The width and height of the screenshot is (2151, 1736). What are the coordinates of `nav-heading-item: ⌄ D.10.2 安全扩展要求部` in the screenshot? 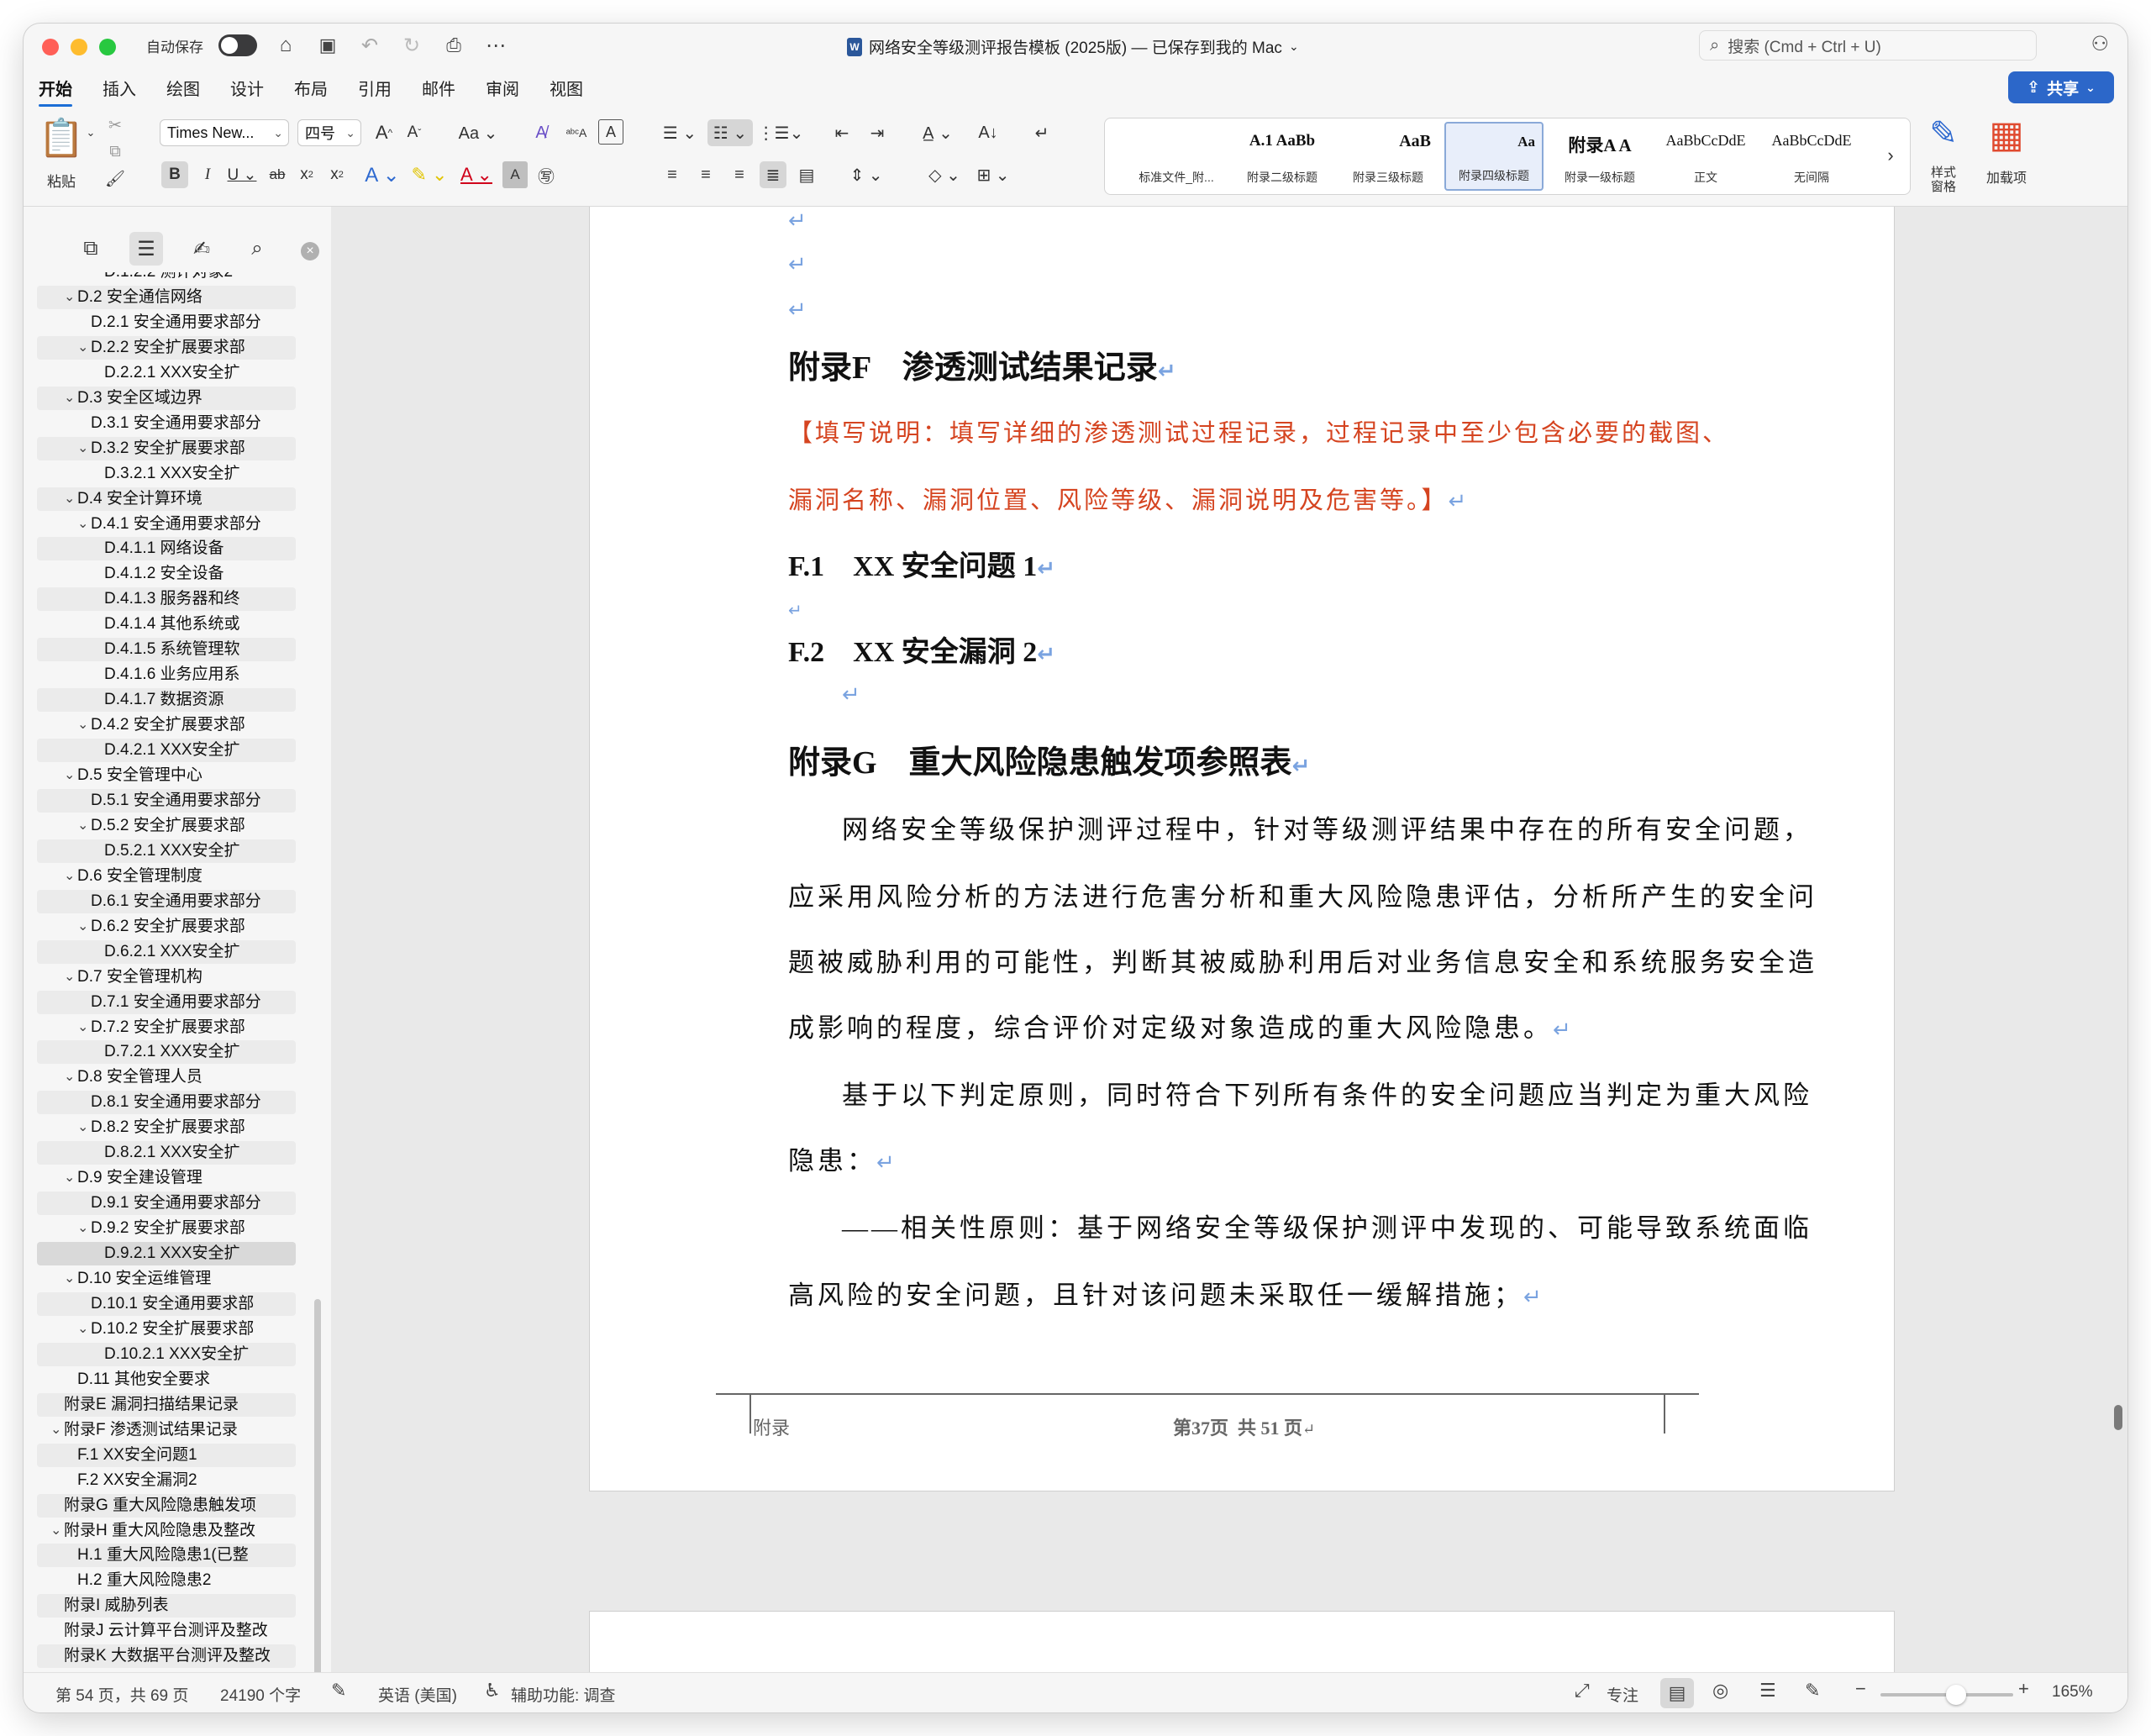 It's located at (166, 1329).